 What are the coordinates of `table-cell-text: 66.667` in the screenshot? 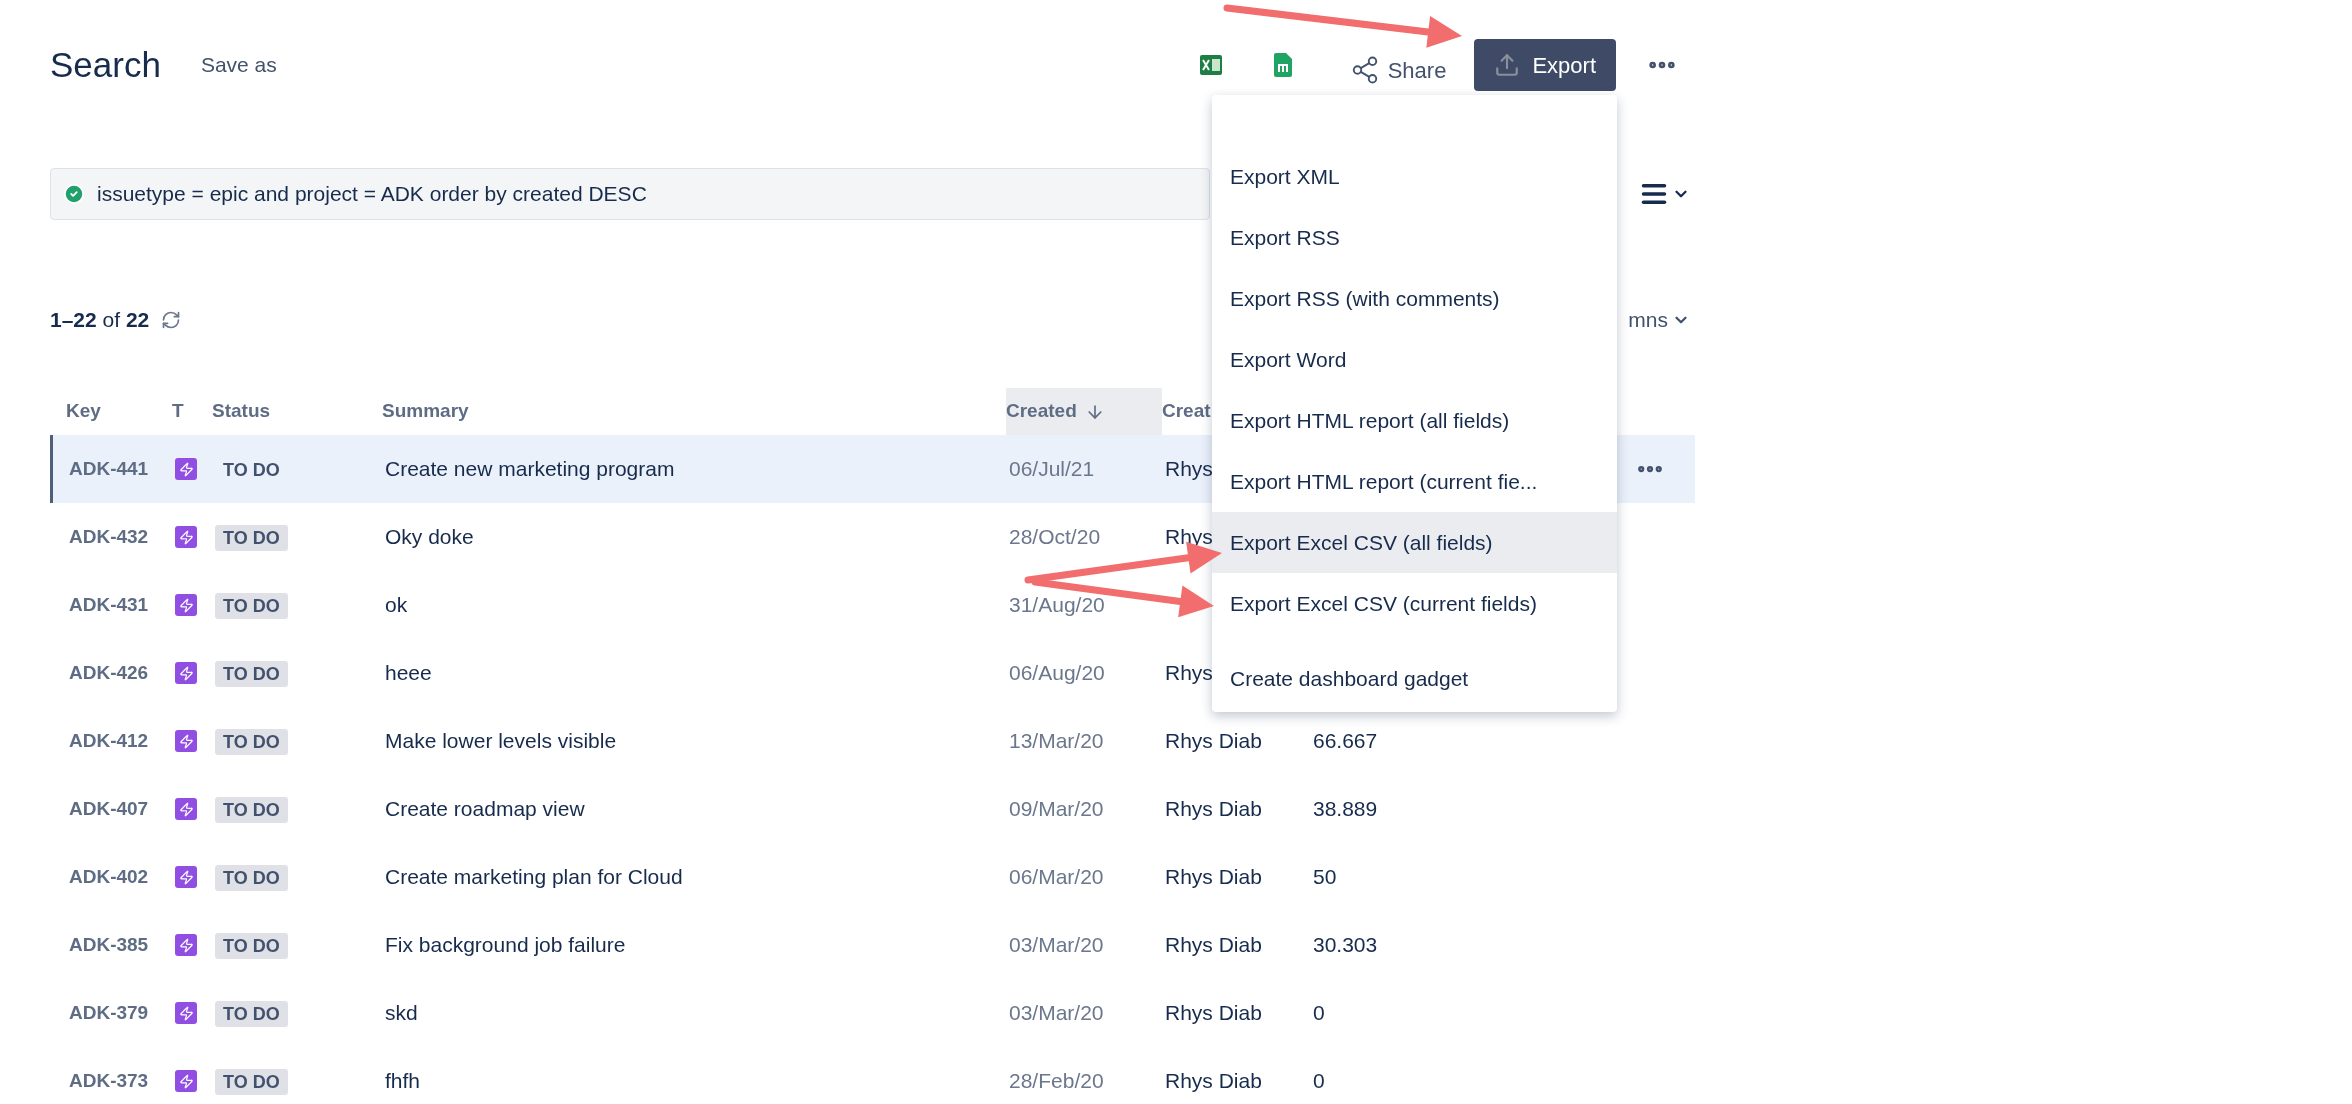 It's located at (1346, 741).